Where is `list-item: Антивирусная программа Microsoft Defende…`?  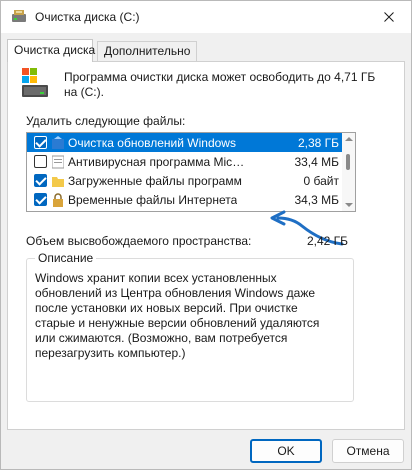
list-item: Антивирусная программа Microsoft Defende… is located at coordinates (185, 161).